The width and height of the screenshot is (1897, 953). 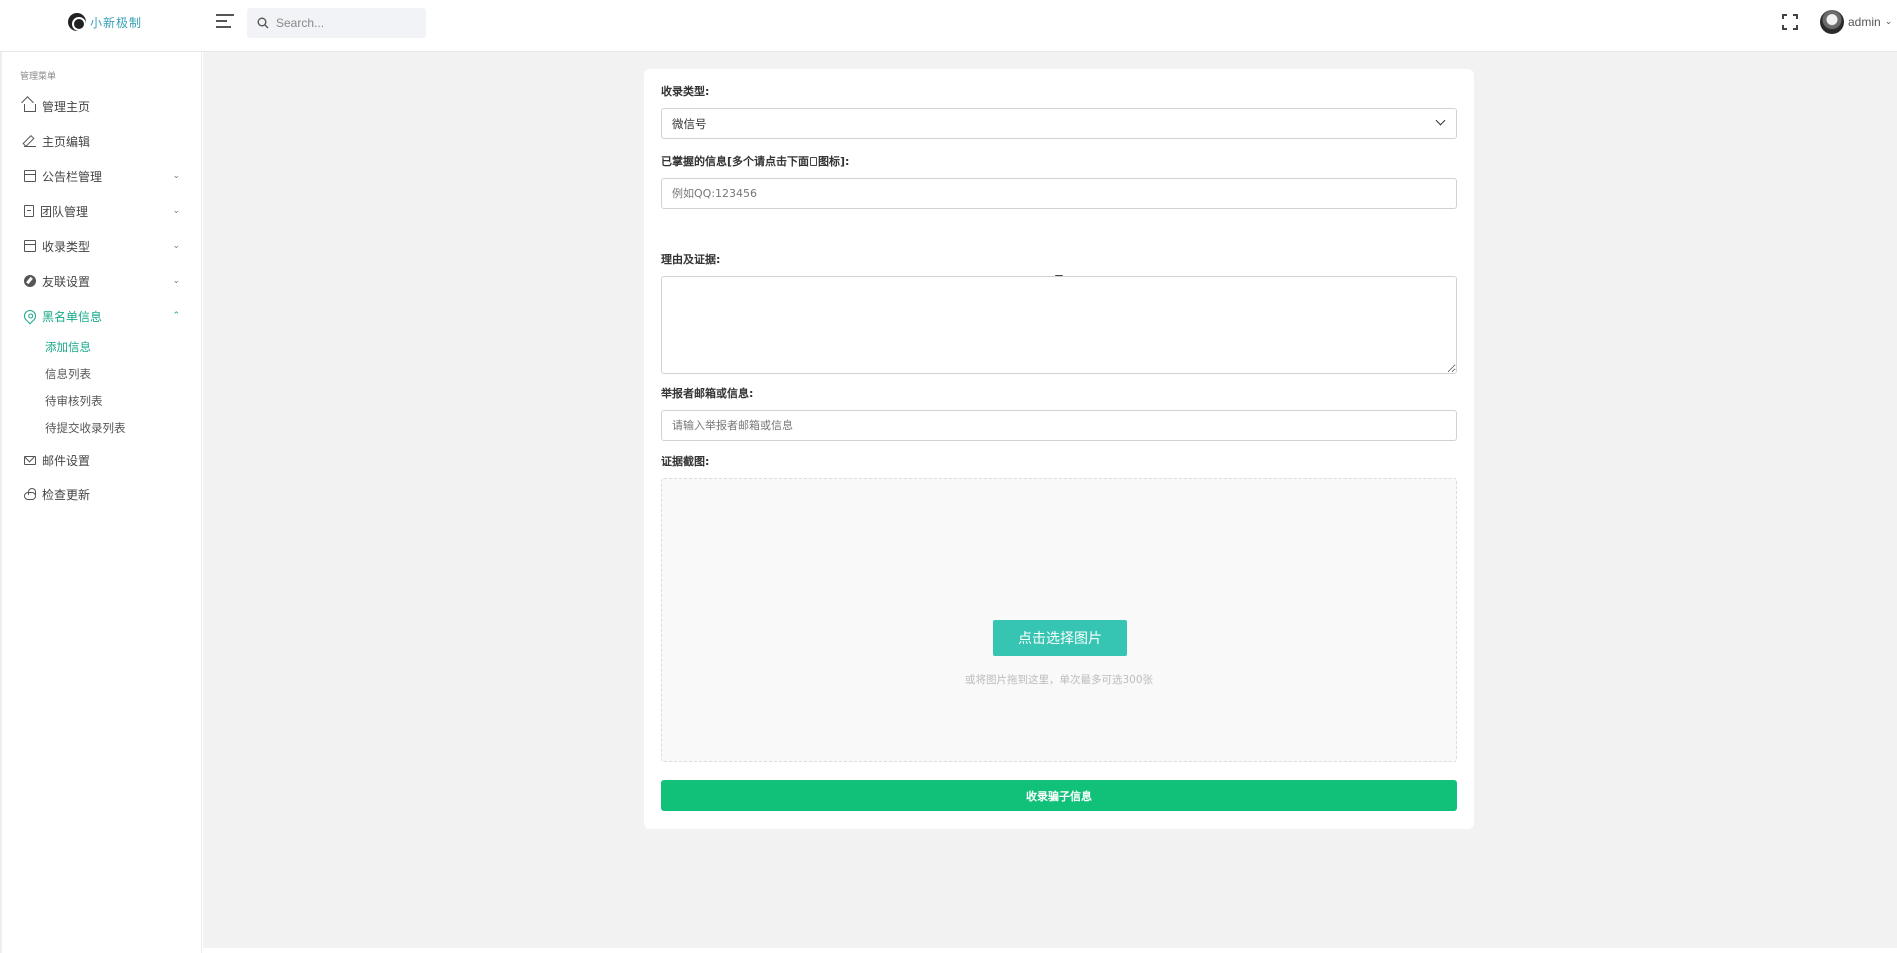 I want to click on sidebar-item-notice: 公告栏管理 ⌄, so click(x=102, y=176).